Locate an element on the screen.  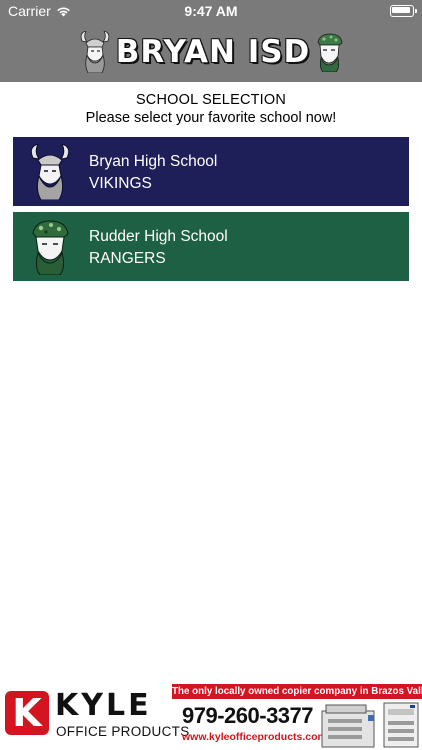
ad-brand-name: KYLE is located at coordinates (103, 705).